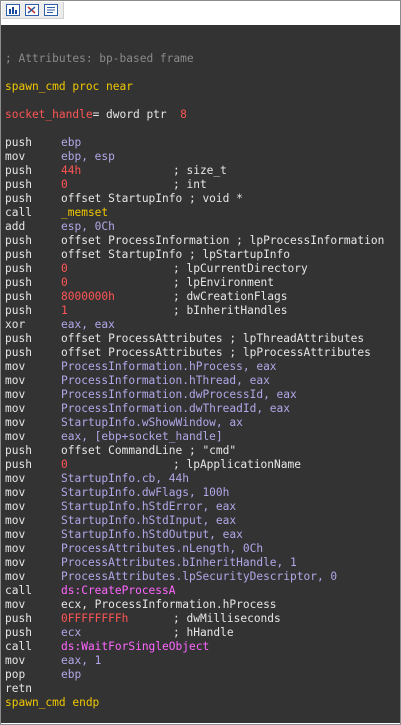 The width and height of the screenshot is (401, 725). Describe the element at coordinates (13, 10) in the screenshot. I see `chart-icon` at that location.